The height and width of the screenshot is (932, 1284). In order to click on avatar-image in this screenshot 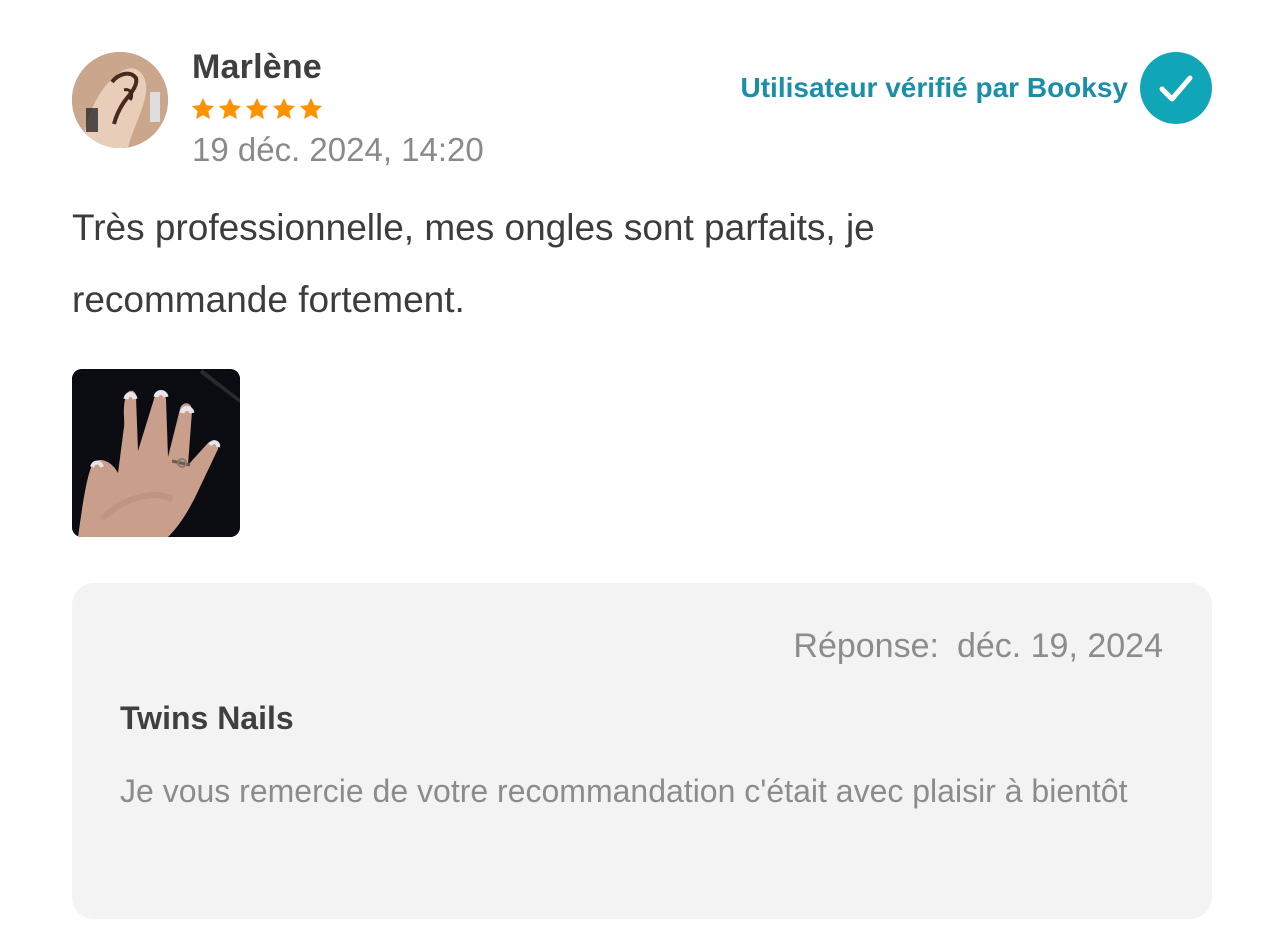, I will do `click(120, 100)`.